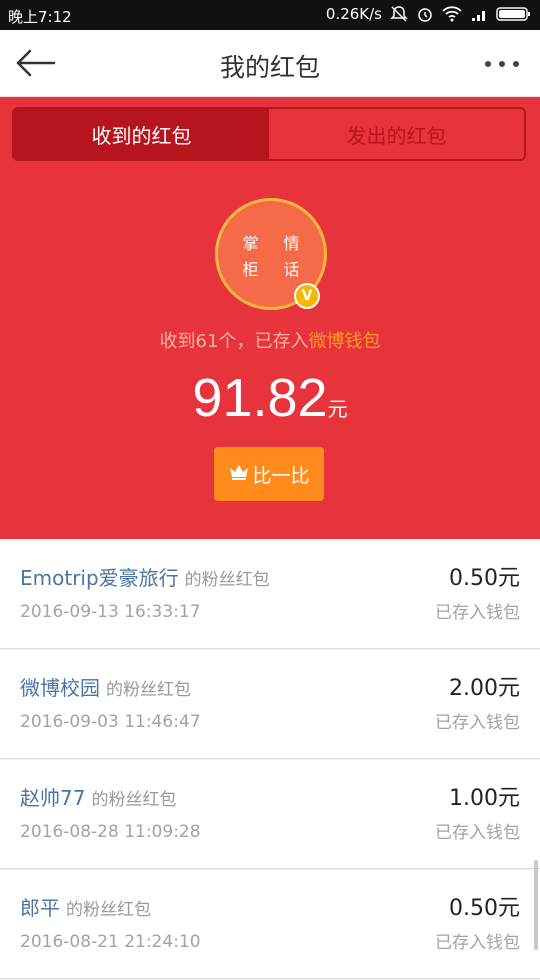 The height and width of the screenshot is (980, 540). I want to click on sender-name: 微博校园, so click(60, 688).